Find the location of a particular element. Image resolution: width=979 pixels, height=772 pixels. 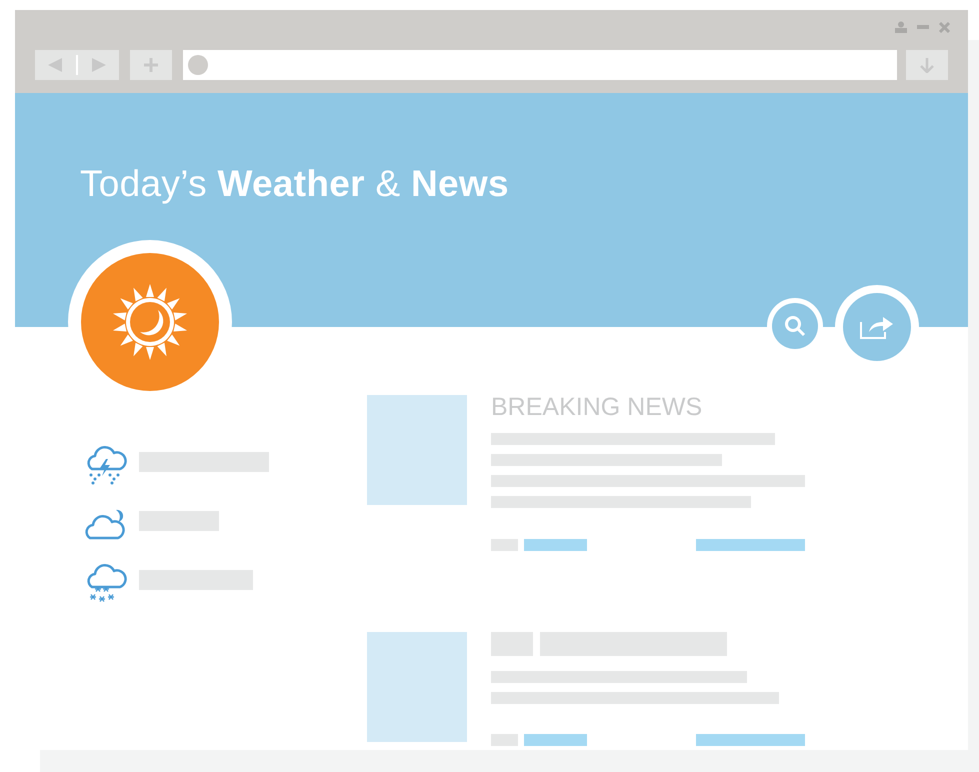

back-arrow-icon is located at coordinates (55, 65).